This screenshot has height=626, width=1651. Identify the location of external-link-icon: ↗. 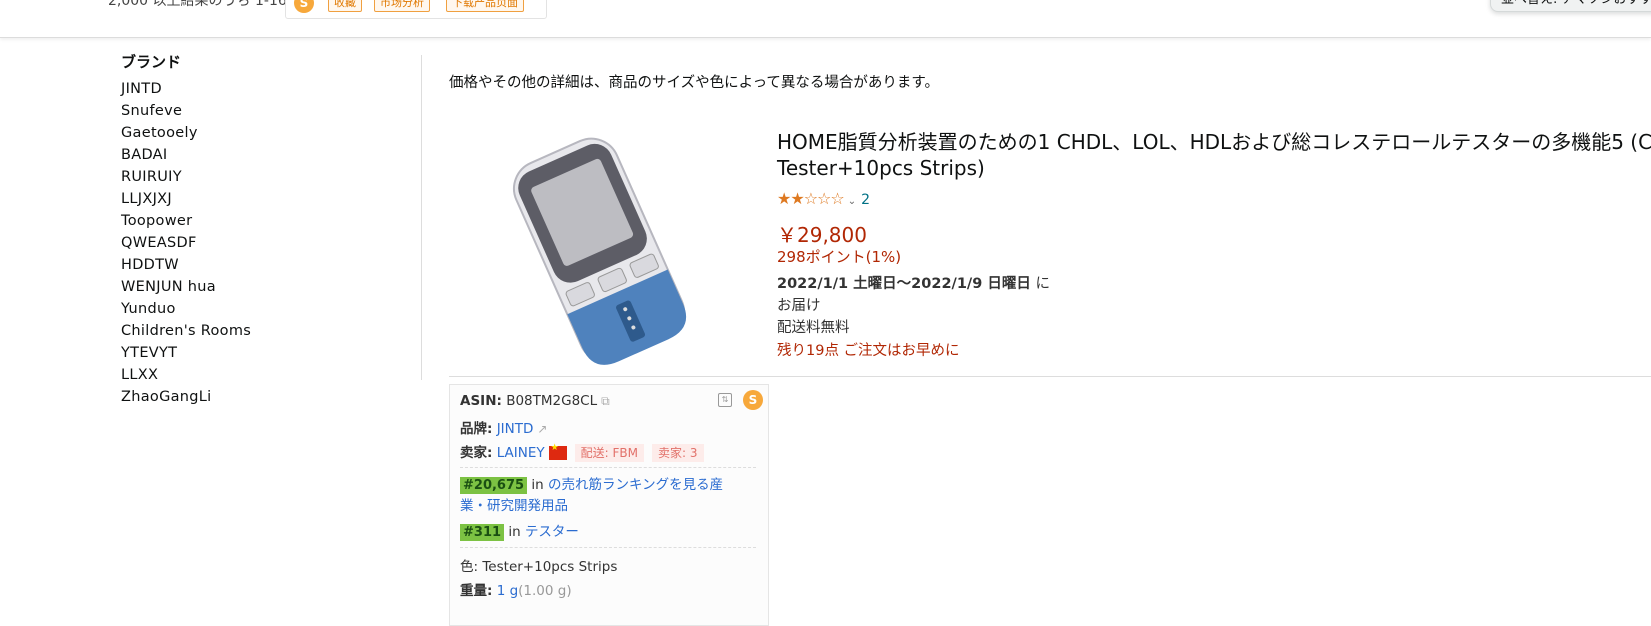
(542, 429).